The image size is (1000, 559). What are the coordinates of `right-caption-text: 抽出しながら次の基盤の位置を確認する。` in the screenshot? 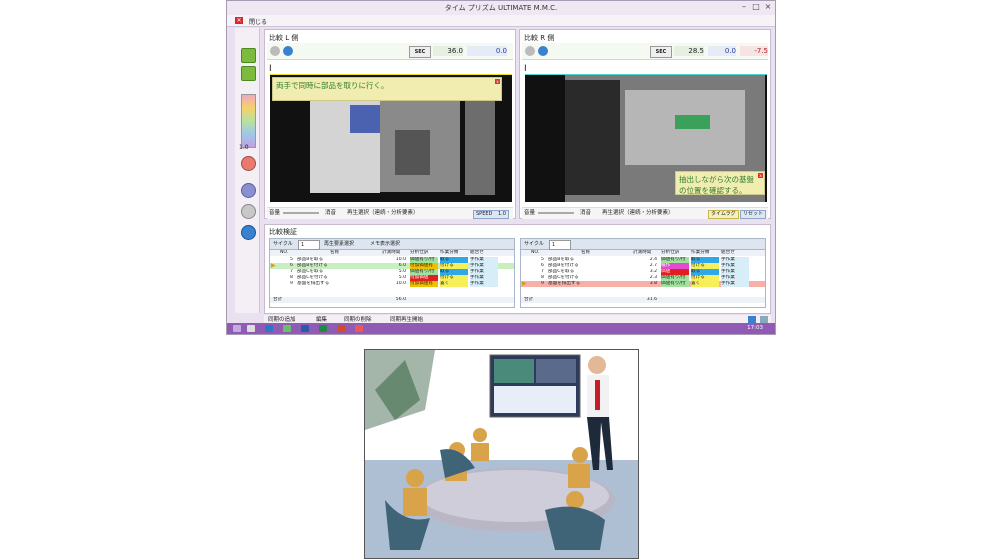 It's located at (716, 185).